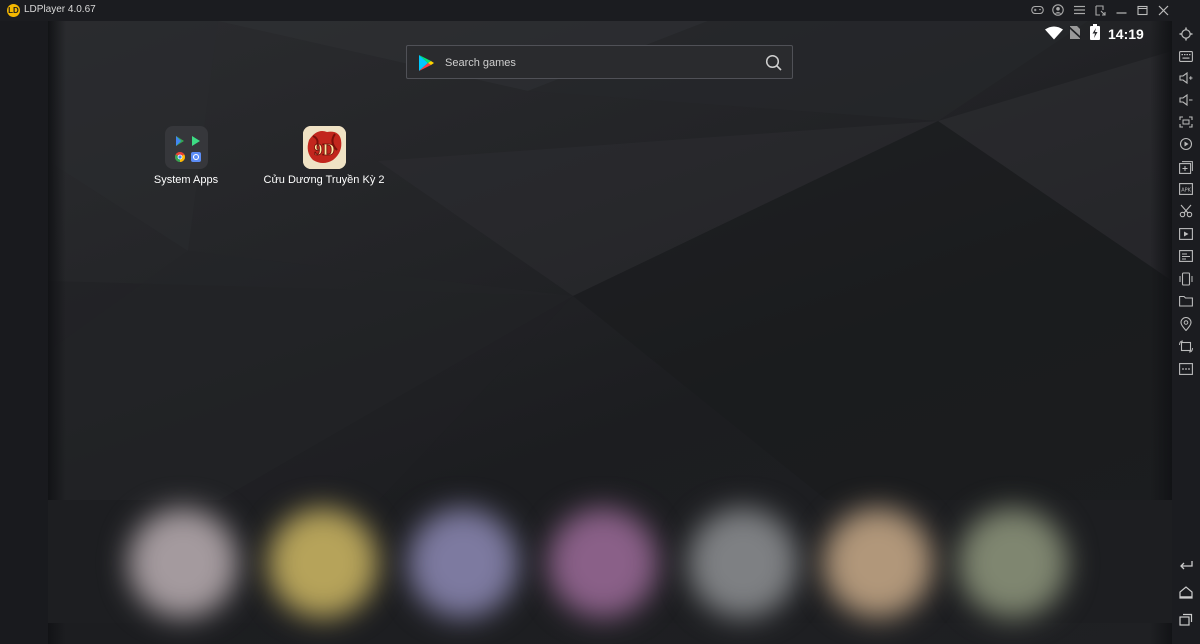 The width and height of the screenshot is (1200, 644). I want to click on search-icon, so click(774, 63).